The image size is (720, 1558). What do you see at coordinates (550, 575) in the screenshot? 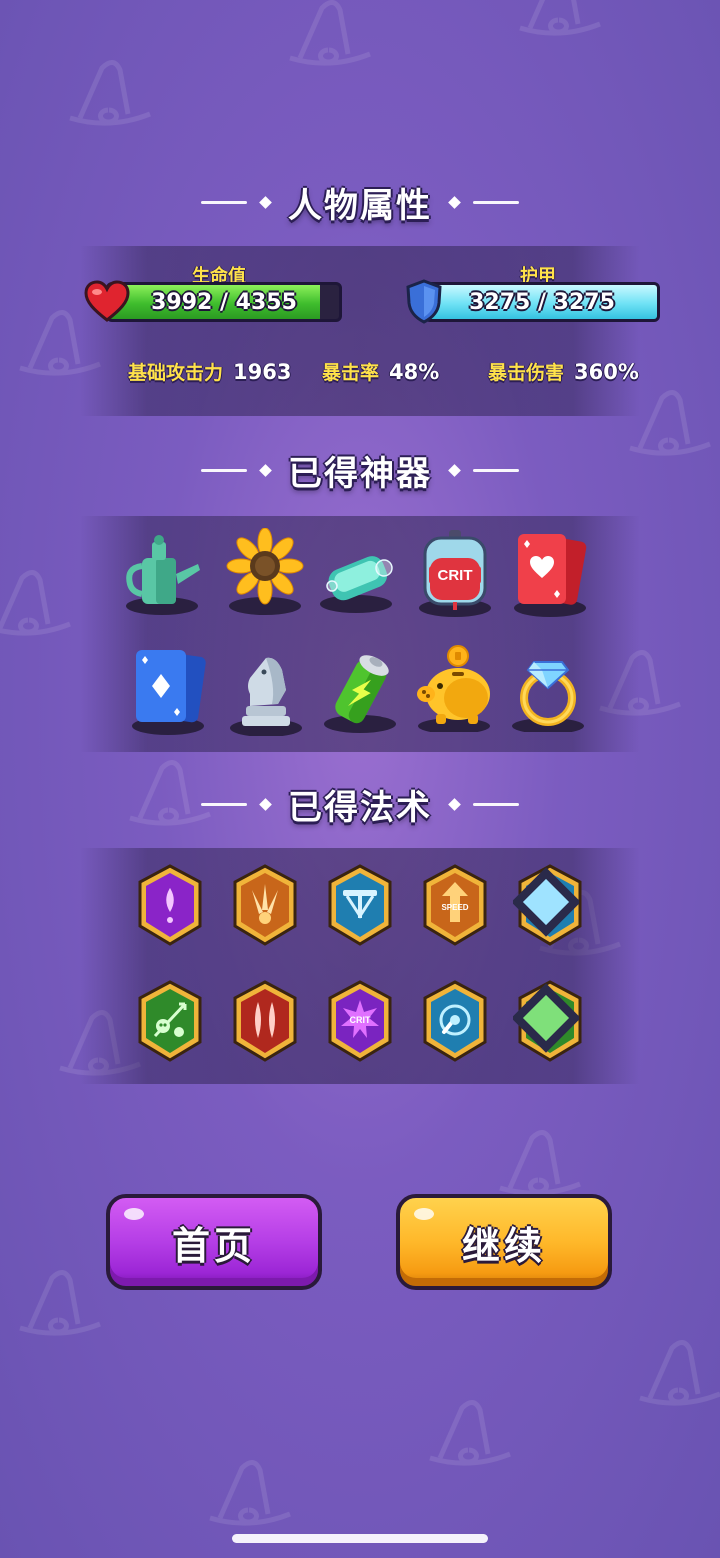
I see `heart-card-icon` at bounding box center [550, 575].